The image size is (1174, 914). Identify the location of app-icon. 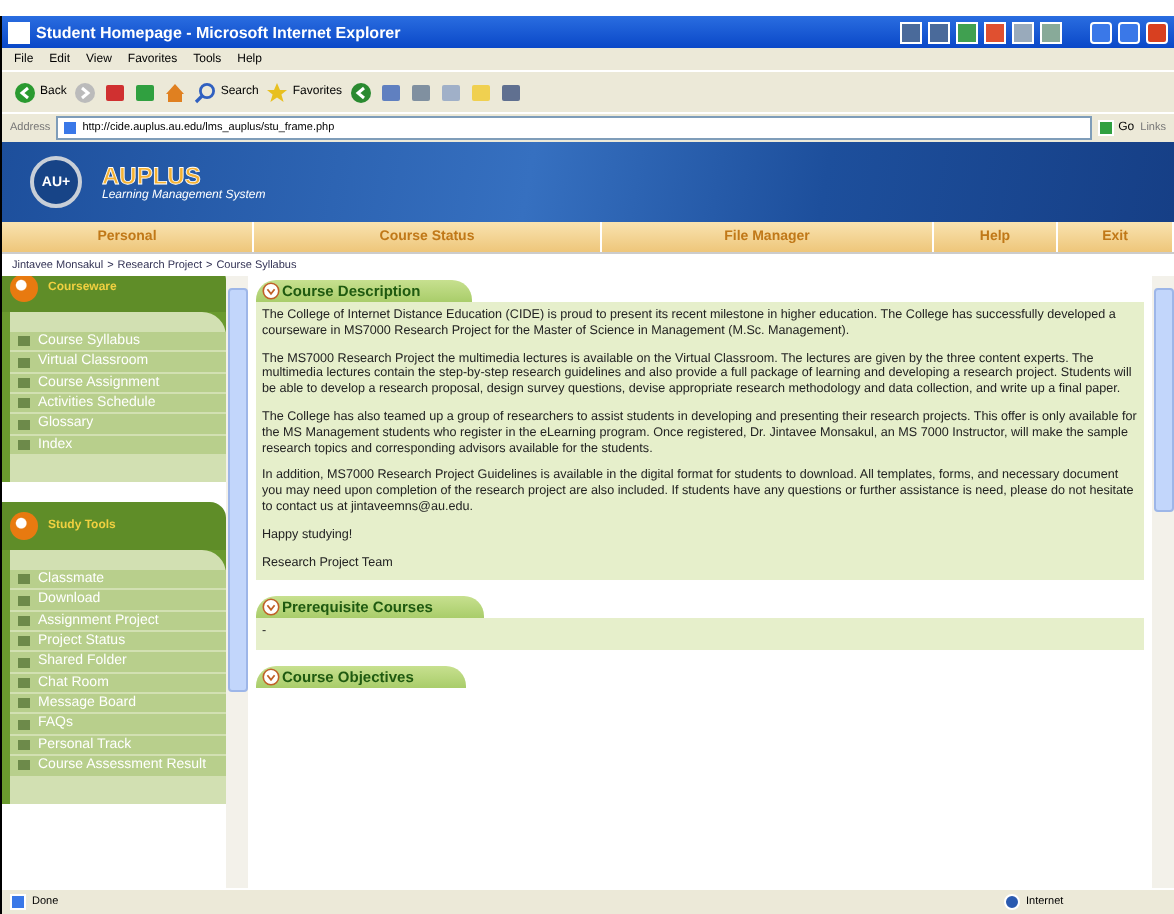
(19, 32).